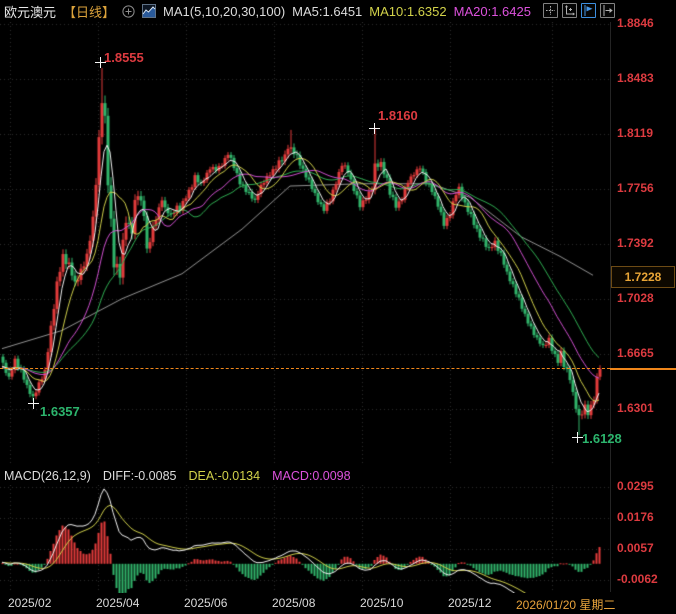 This screenshot has width=676, height=614. I want to click on ma20-value: MA20:1.6425, so click(492, 11).